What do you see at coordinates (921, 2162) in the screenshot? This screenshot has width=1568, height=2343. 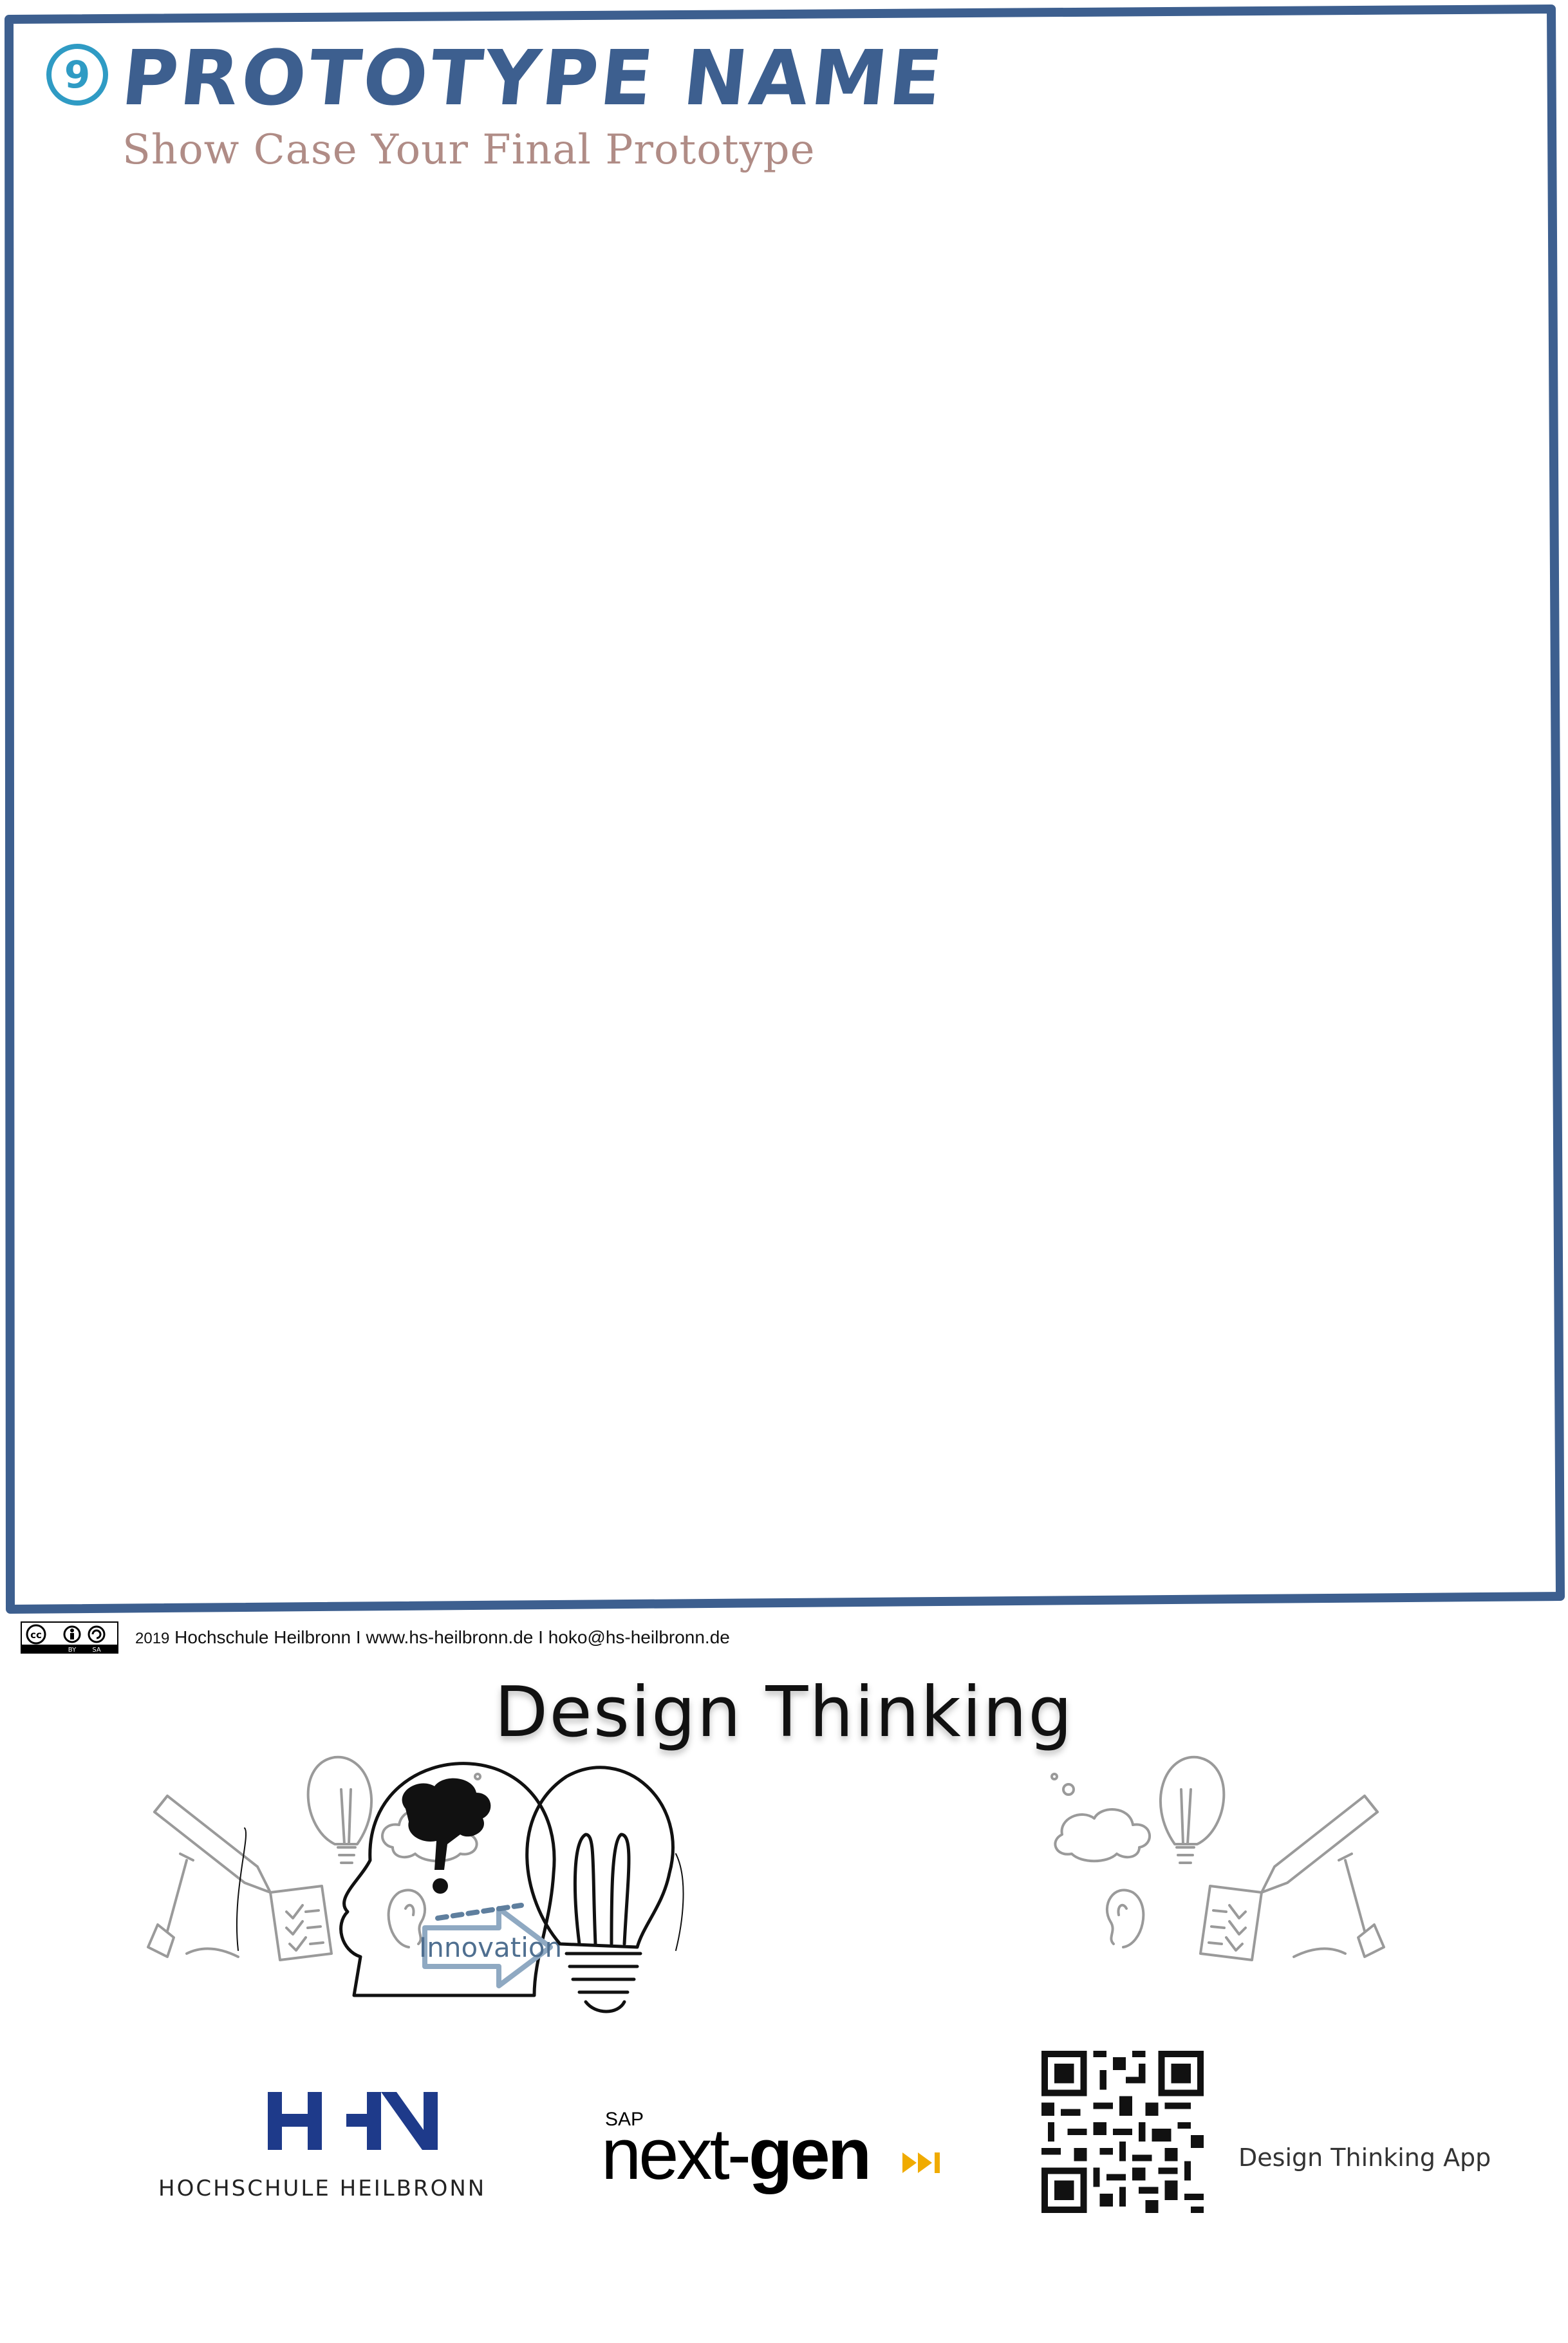 I see `fast-forward-icon` at bounding box center [921, 2162].